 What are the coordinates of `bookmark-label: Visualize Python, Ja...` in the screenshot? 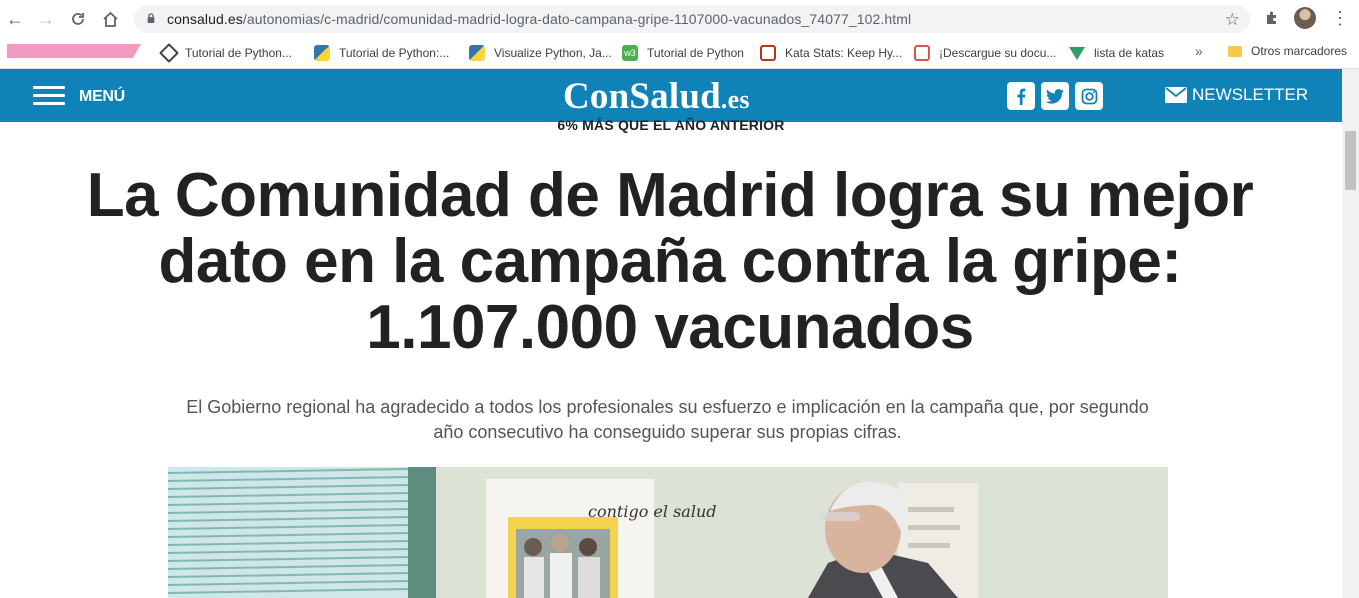 It's located at (553, 53).